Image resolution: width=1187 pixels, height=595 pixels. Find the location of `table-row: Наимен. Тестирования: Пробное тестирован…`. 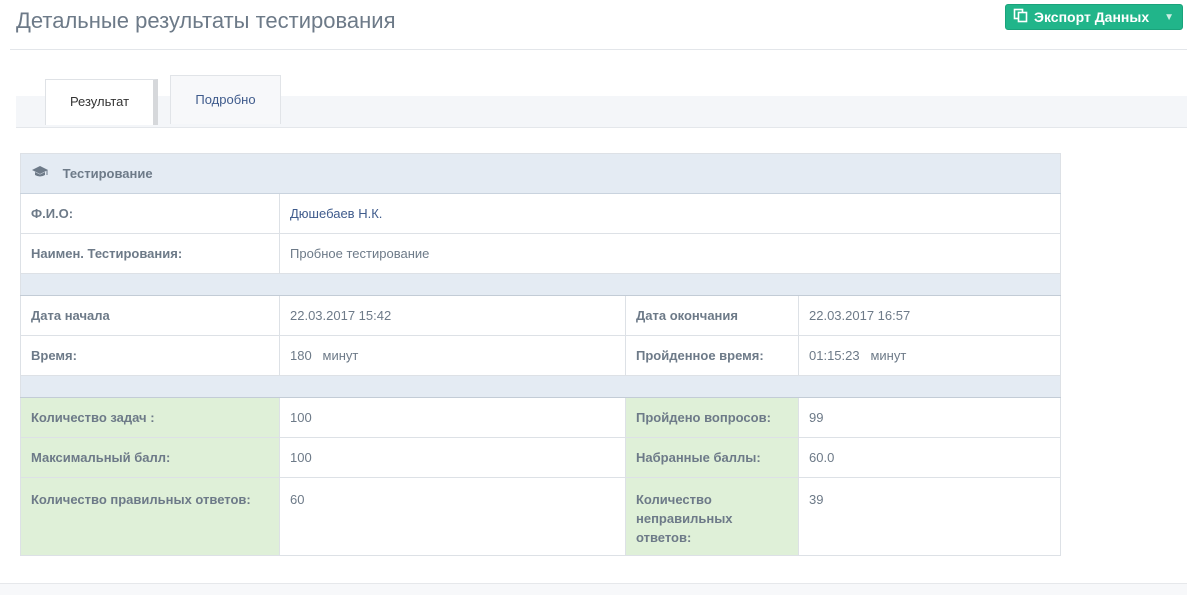

table-row: Наимен. Тестирования: Пробное тестирован… is located at coordinates (541, 253).